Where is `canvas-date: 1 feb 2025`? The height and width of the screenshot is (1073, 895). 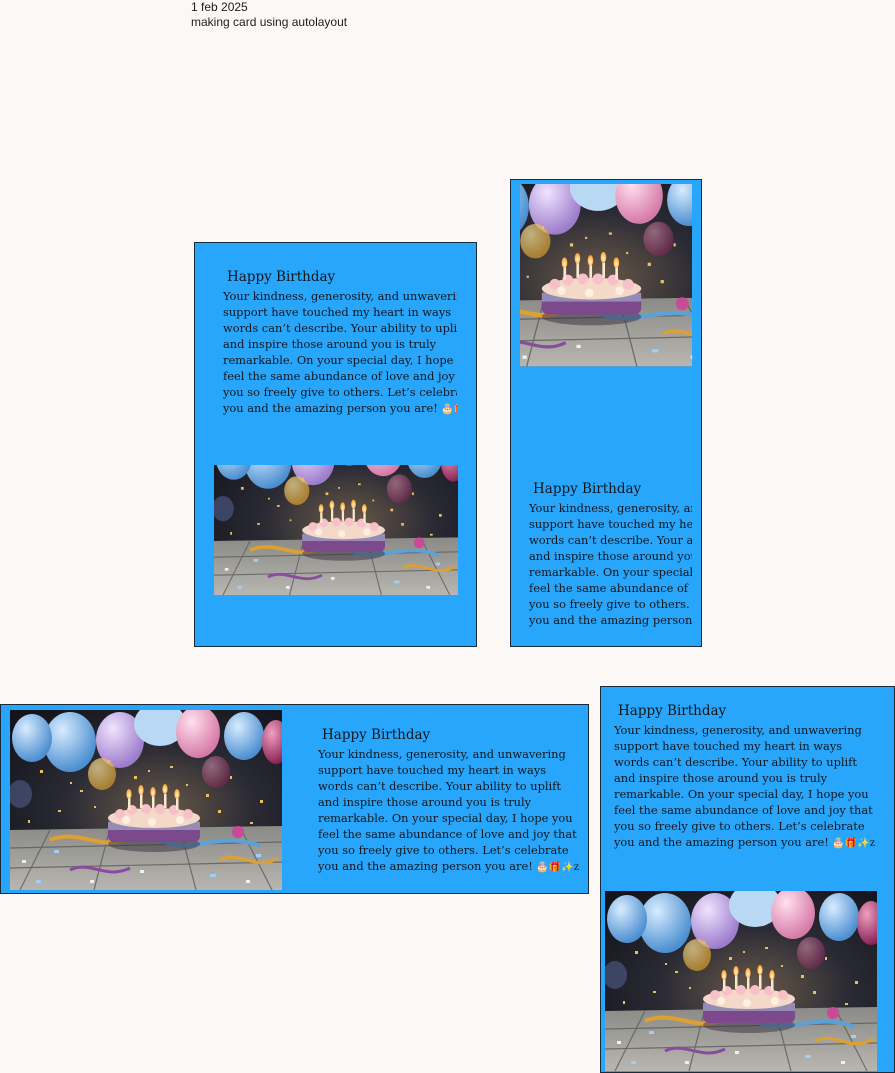
canvas-date: 1 feb 2025 is located at coordinates (219, 7).